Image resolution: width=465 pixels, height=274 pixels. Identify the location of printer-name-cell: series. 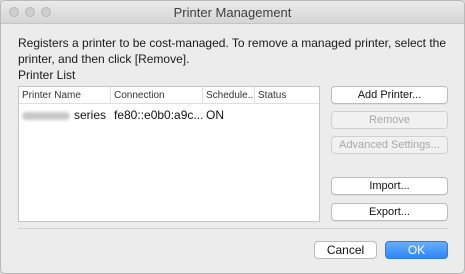
(65, 115).